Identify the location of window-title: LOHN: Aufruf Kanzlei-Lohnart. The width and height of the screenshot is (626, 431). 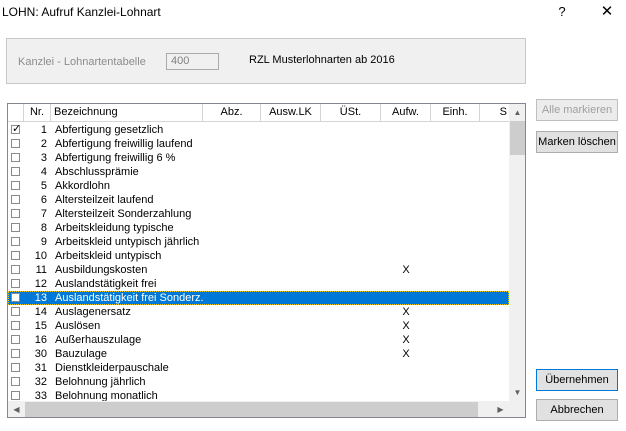
(81, 12).